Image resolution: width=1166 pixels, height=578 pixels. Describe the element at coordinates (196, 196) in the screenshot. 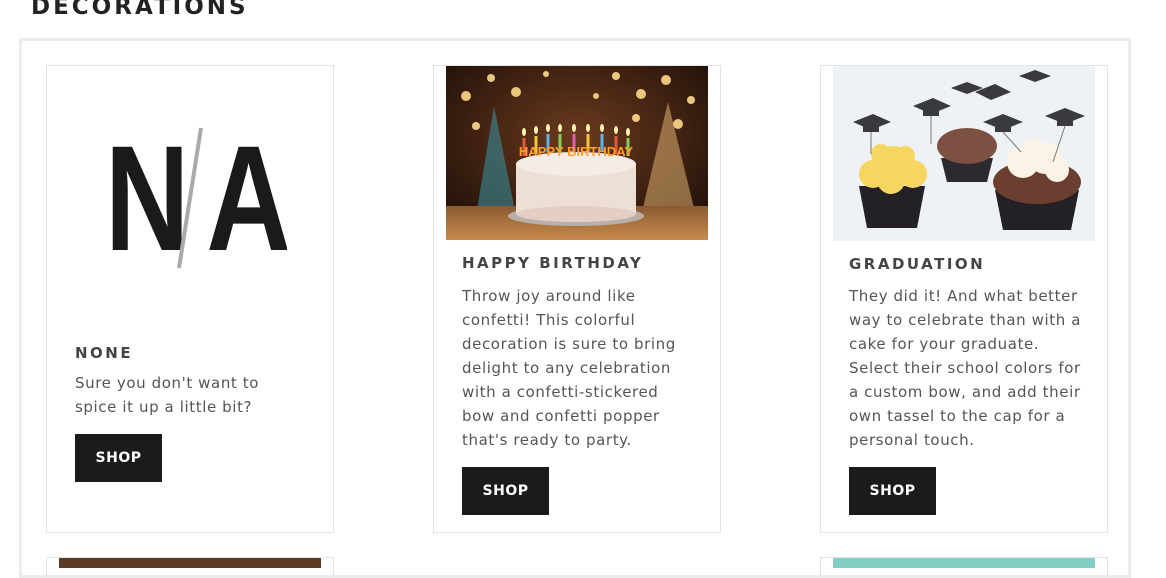

I see `na-logo: N A` at that location.